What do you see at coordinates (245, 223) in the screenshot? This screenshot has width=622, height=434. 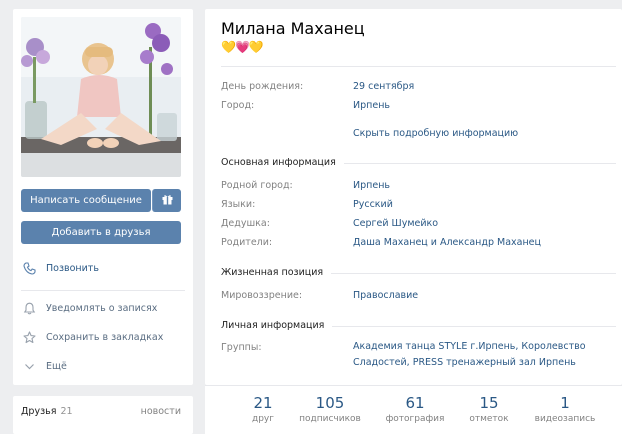 I see `grandfather-label: Дедушка:` at bounding box center [245, 223].